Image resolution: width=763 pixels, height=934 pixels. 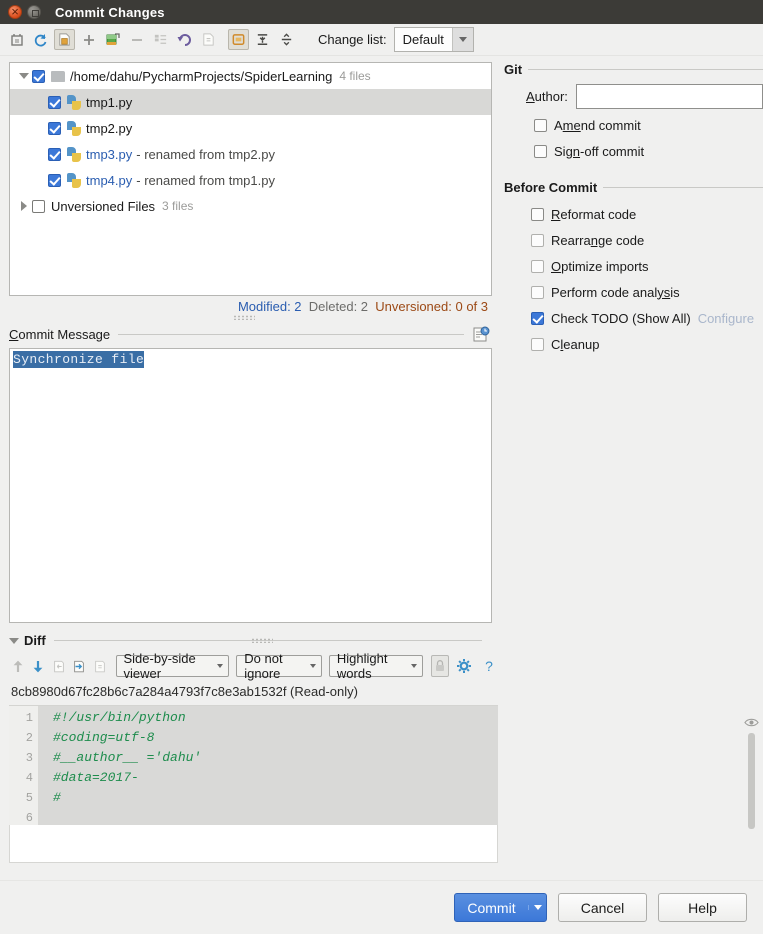 What do you see at coordinates (726, 318) in the screenshot?
I see `configure-todo-link: Configure` at bounding box center [726, 318].